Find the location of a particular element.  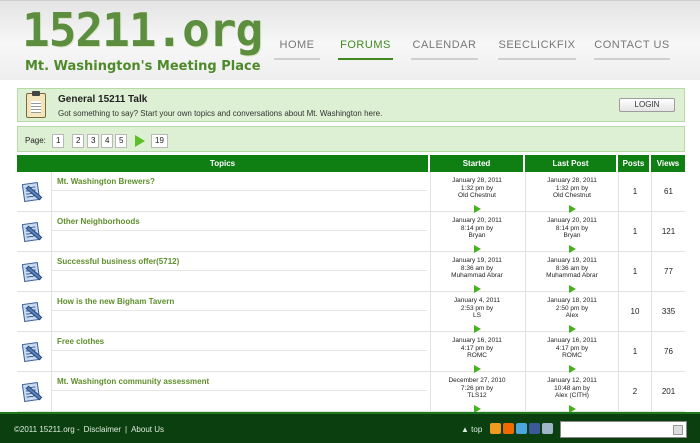

started-time: 4:17 pm by is located at coordinates (477, 348).